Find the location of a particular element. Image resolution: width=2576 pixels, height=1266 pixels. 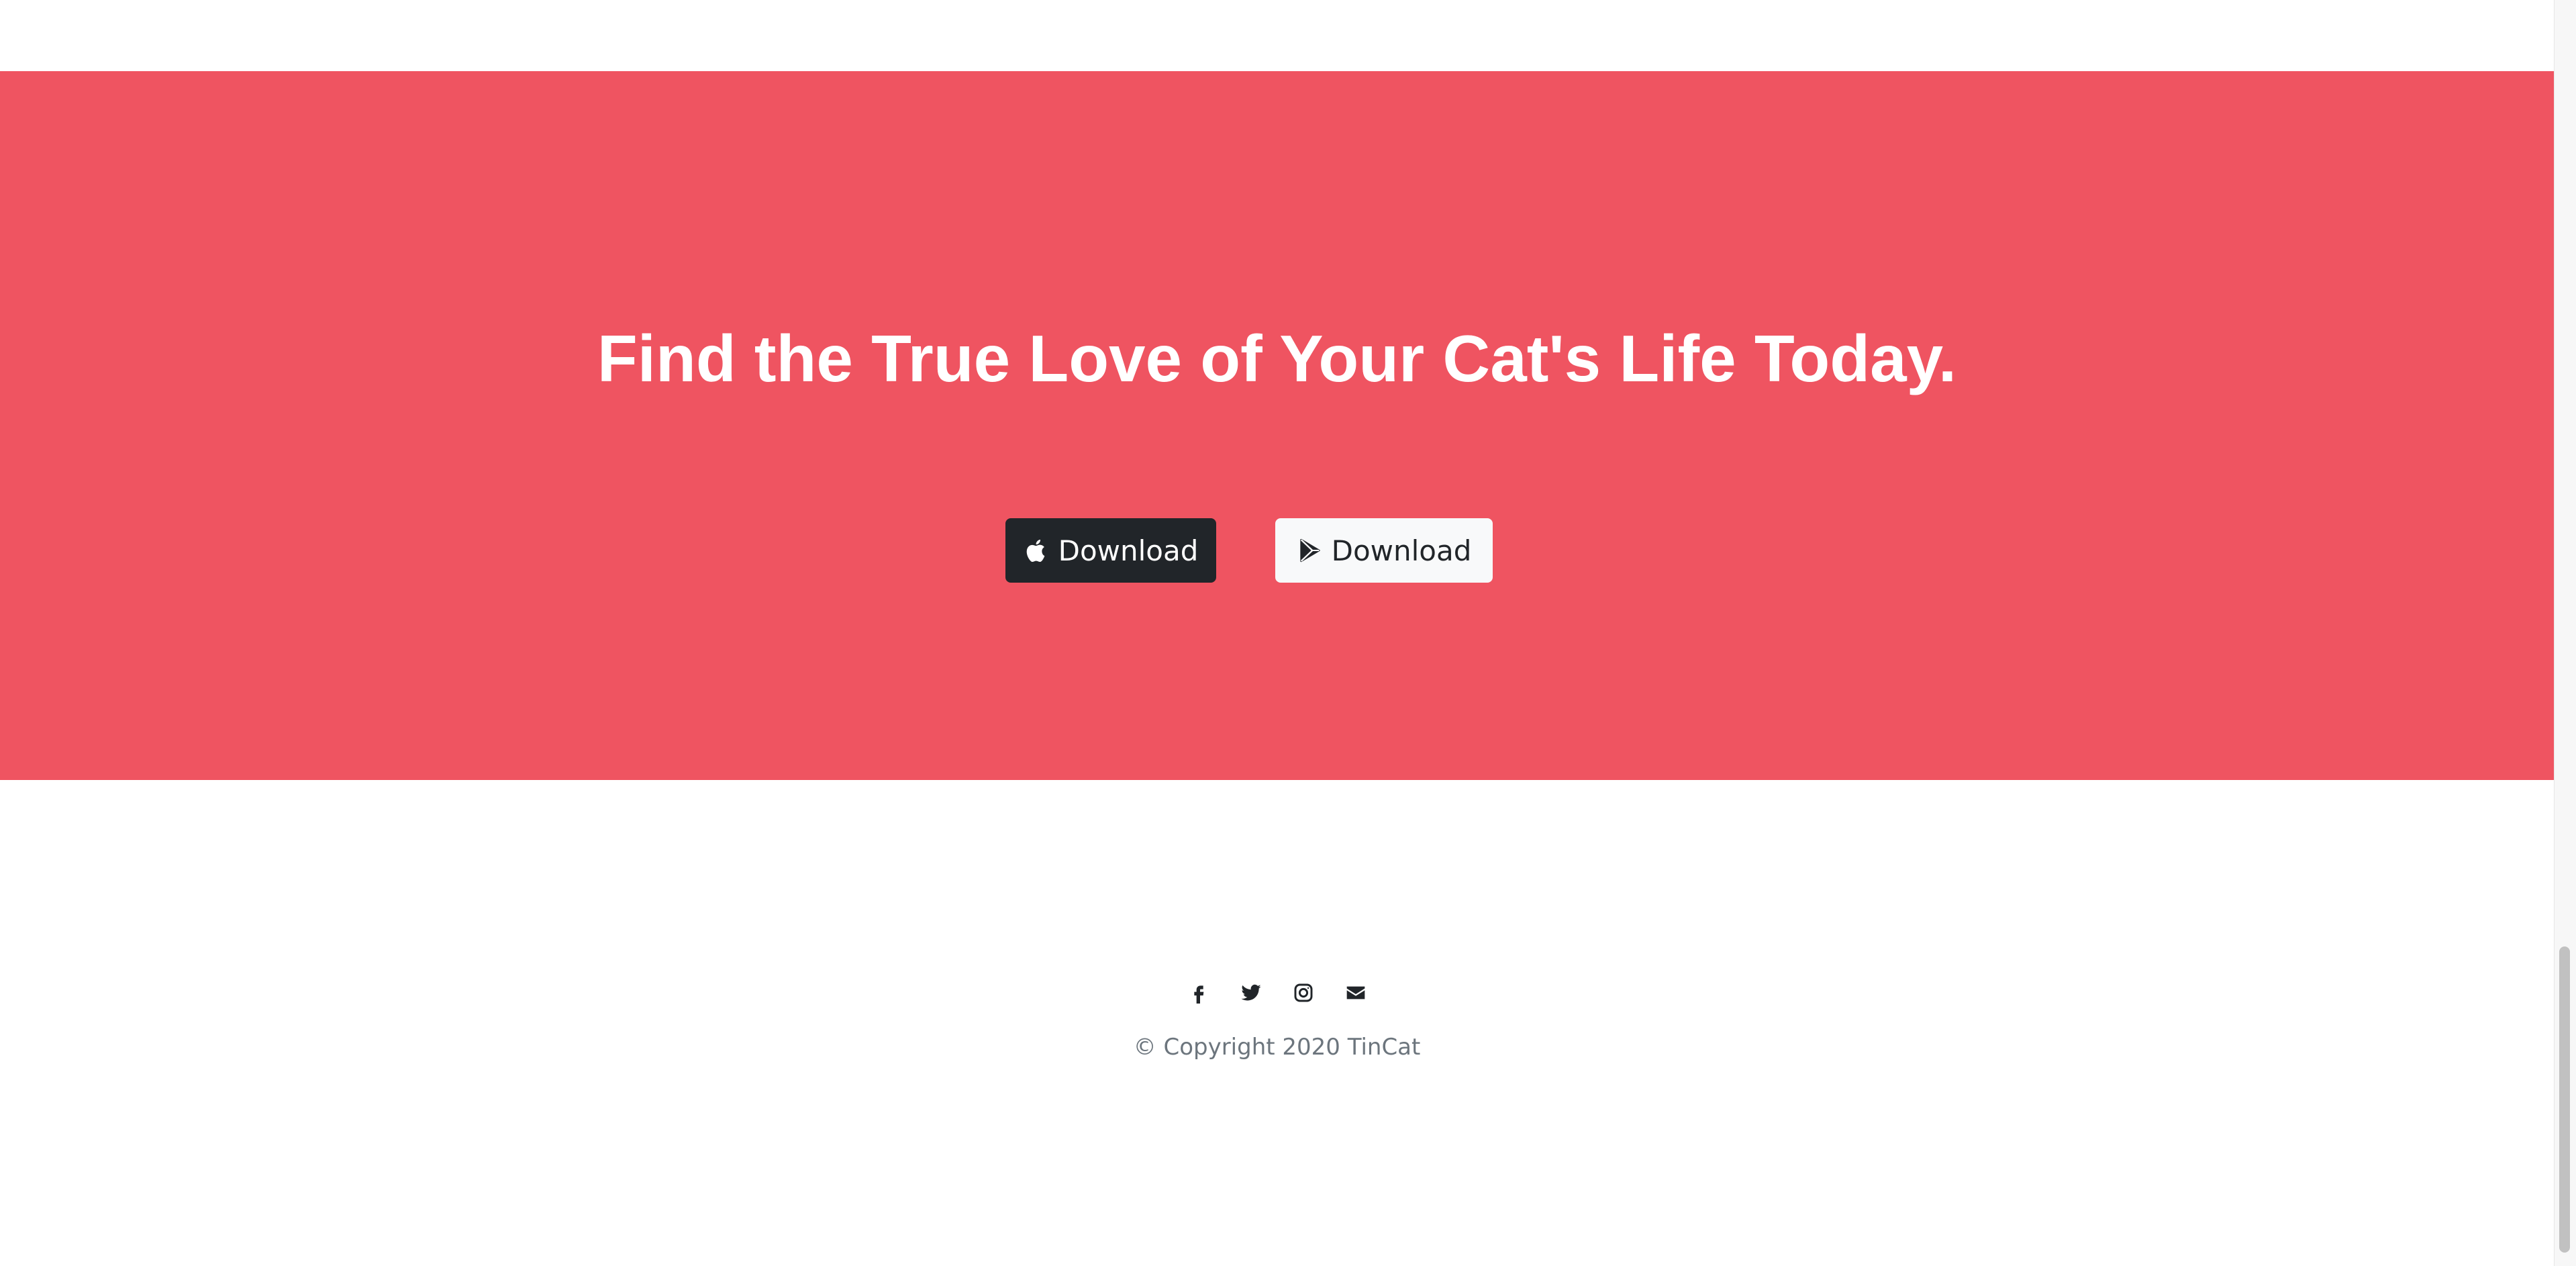

envelope-icon is located at coordinates (1355, 993).